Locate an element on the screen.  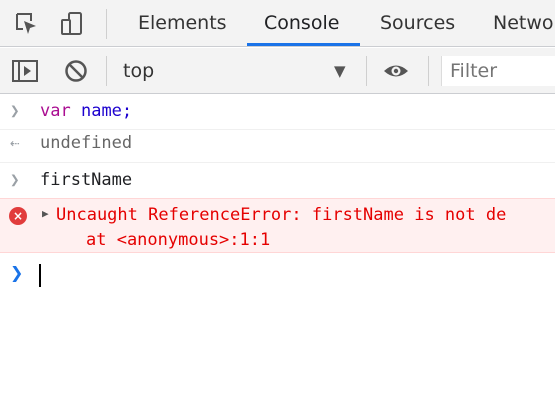
console-result-line: ⇠ undefined is located at coordinates (277, 148).